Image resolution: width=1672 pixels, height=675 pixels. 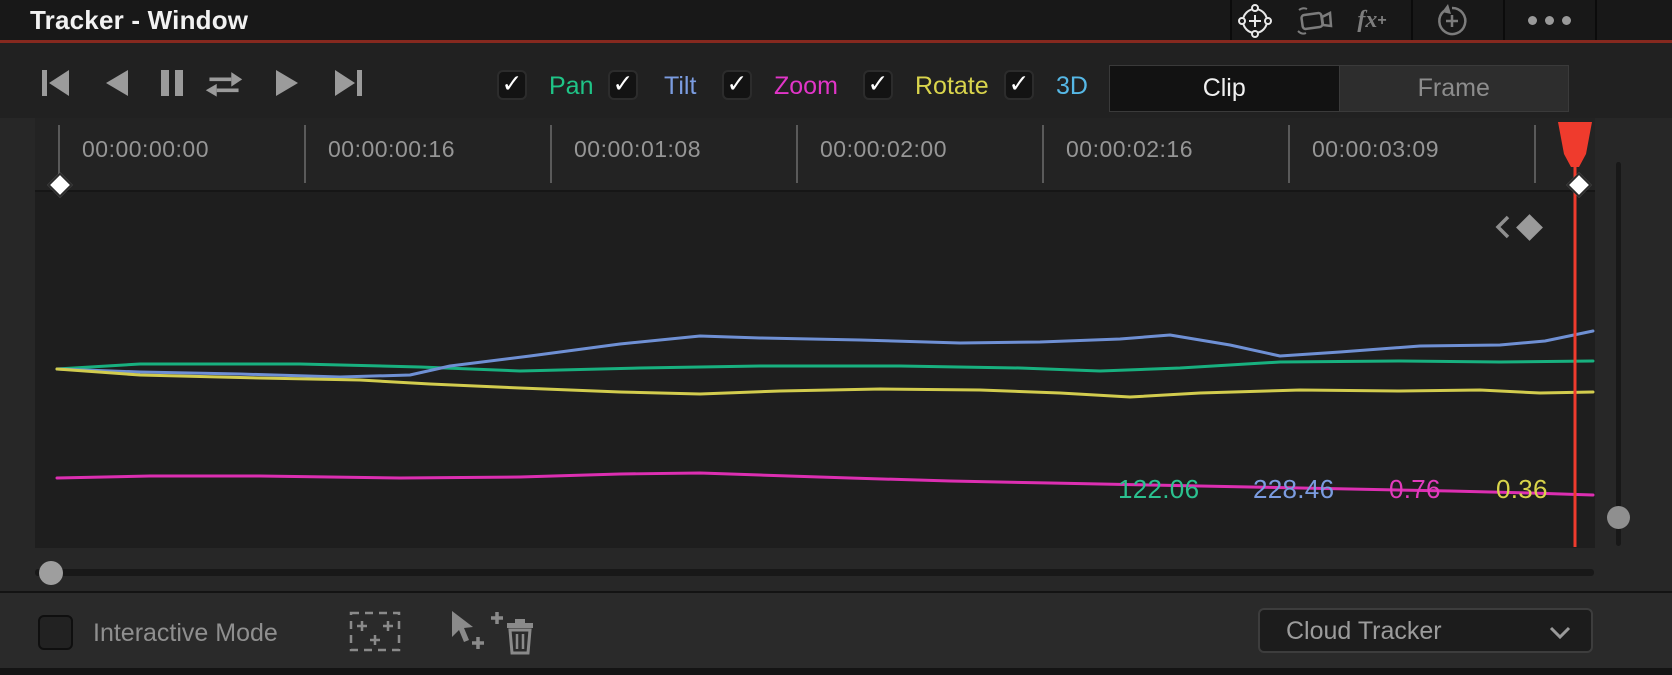 I want to click on move-tracker-icon, so click(x=467, y=633).